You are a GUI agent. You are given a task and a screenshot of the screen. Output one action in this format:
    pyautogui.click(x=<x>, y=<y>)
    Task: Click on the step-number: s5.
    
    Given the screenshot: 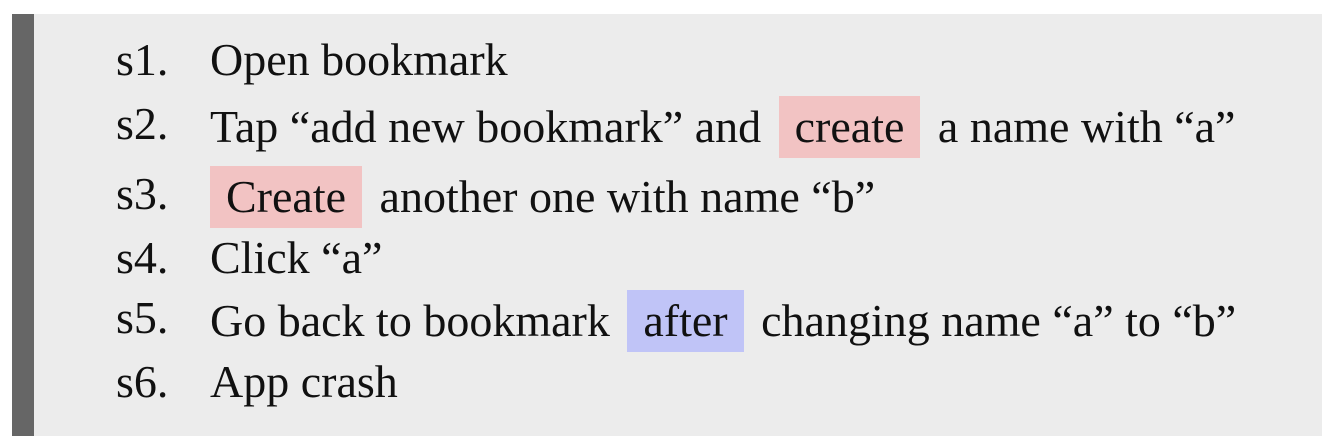 What is the action you would take?
    pyautogui.click(x=142, y=317)
    